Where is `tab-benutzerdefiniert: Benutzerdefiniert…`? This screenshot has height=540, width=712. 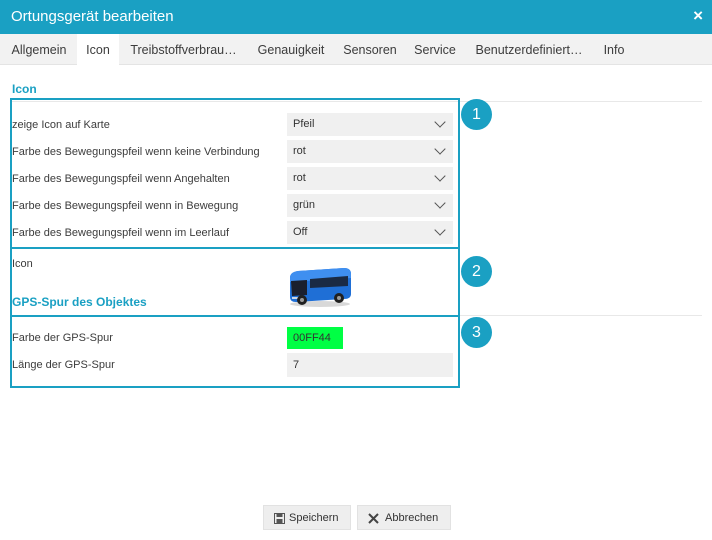
tab-benutzerdefiniert: Benutzerdefiniert… is located at coordinates (529, 49).